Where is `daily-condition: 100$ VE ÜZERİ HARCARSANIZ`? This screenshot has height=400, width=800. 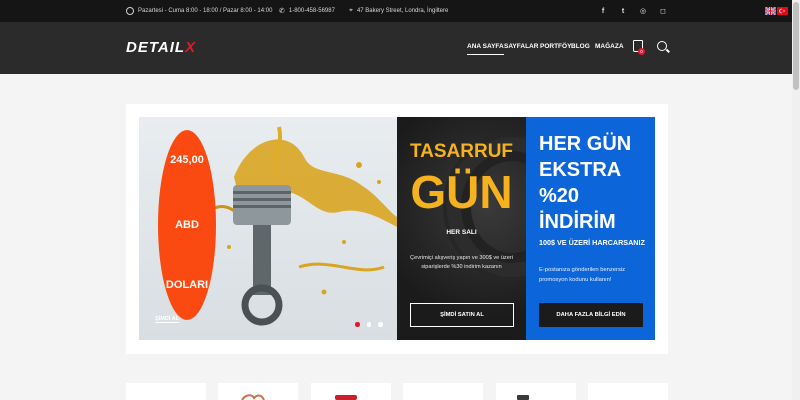 daily-condition: 100$ VE ÜZERİ HARCARSANIZ is located at coordinates (592, 242).